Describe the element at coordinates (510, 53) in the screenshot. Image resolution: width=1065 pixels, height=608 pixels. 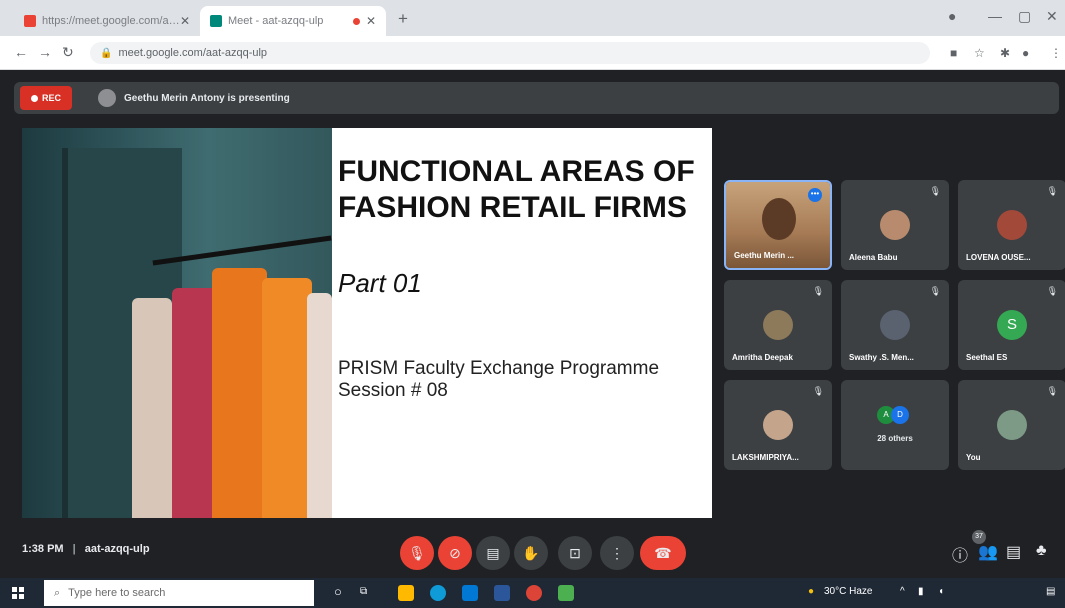
I see `url-input: 🔒 meet.google.com/aat-azqq-ulp` at that location.